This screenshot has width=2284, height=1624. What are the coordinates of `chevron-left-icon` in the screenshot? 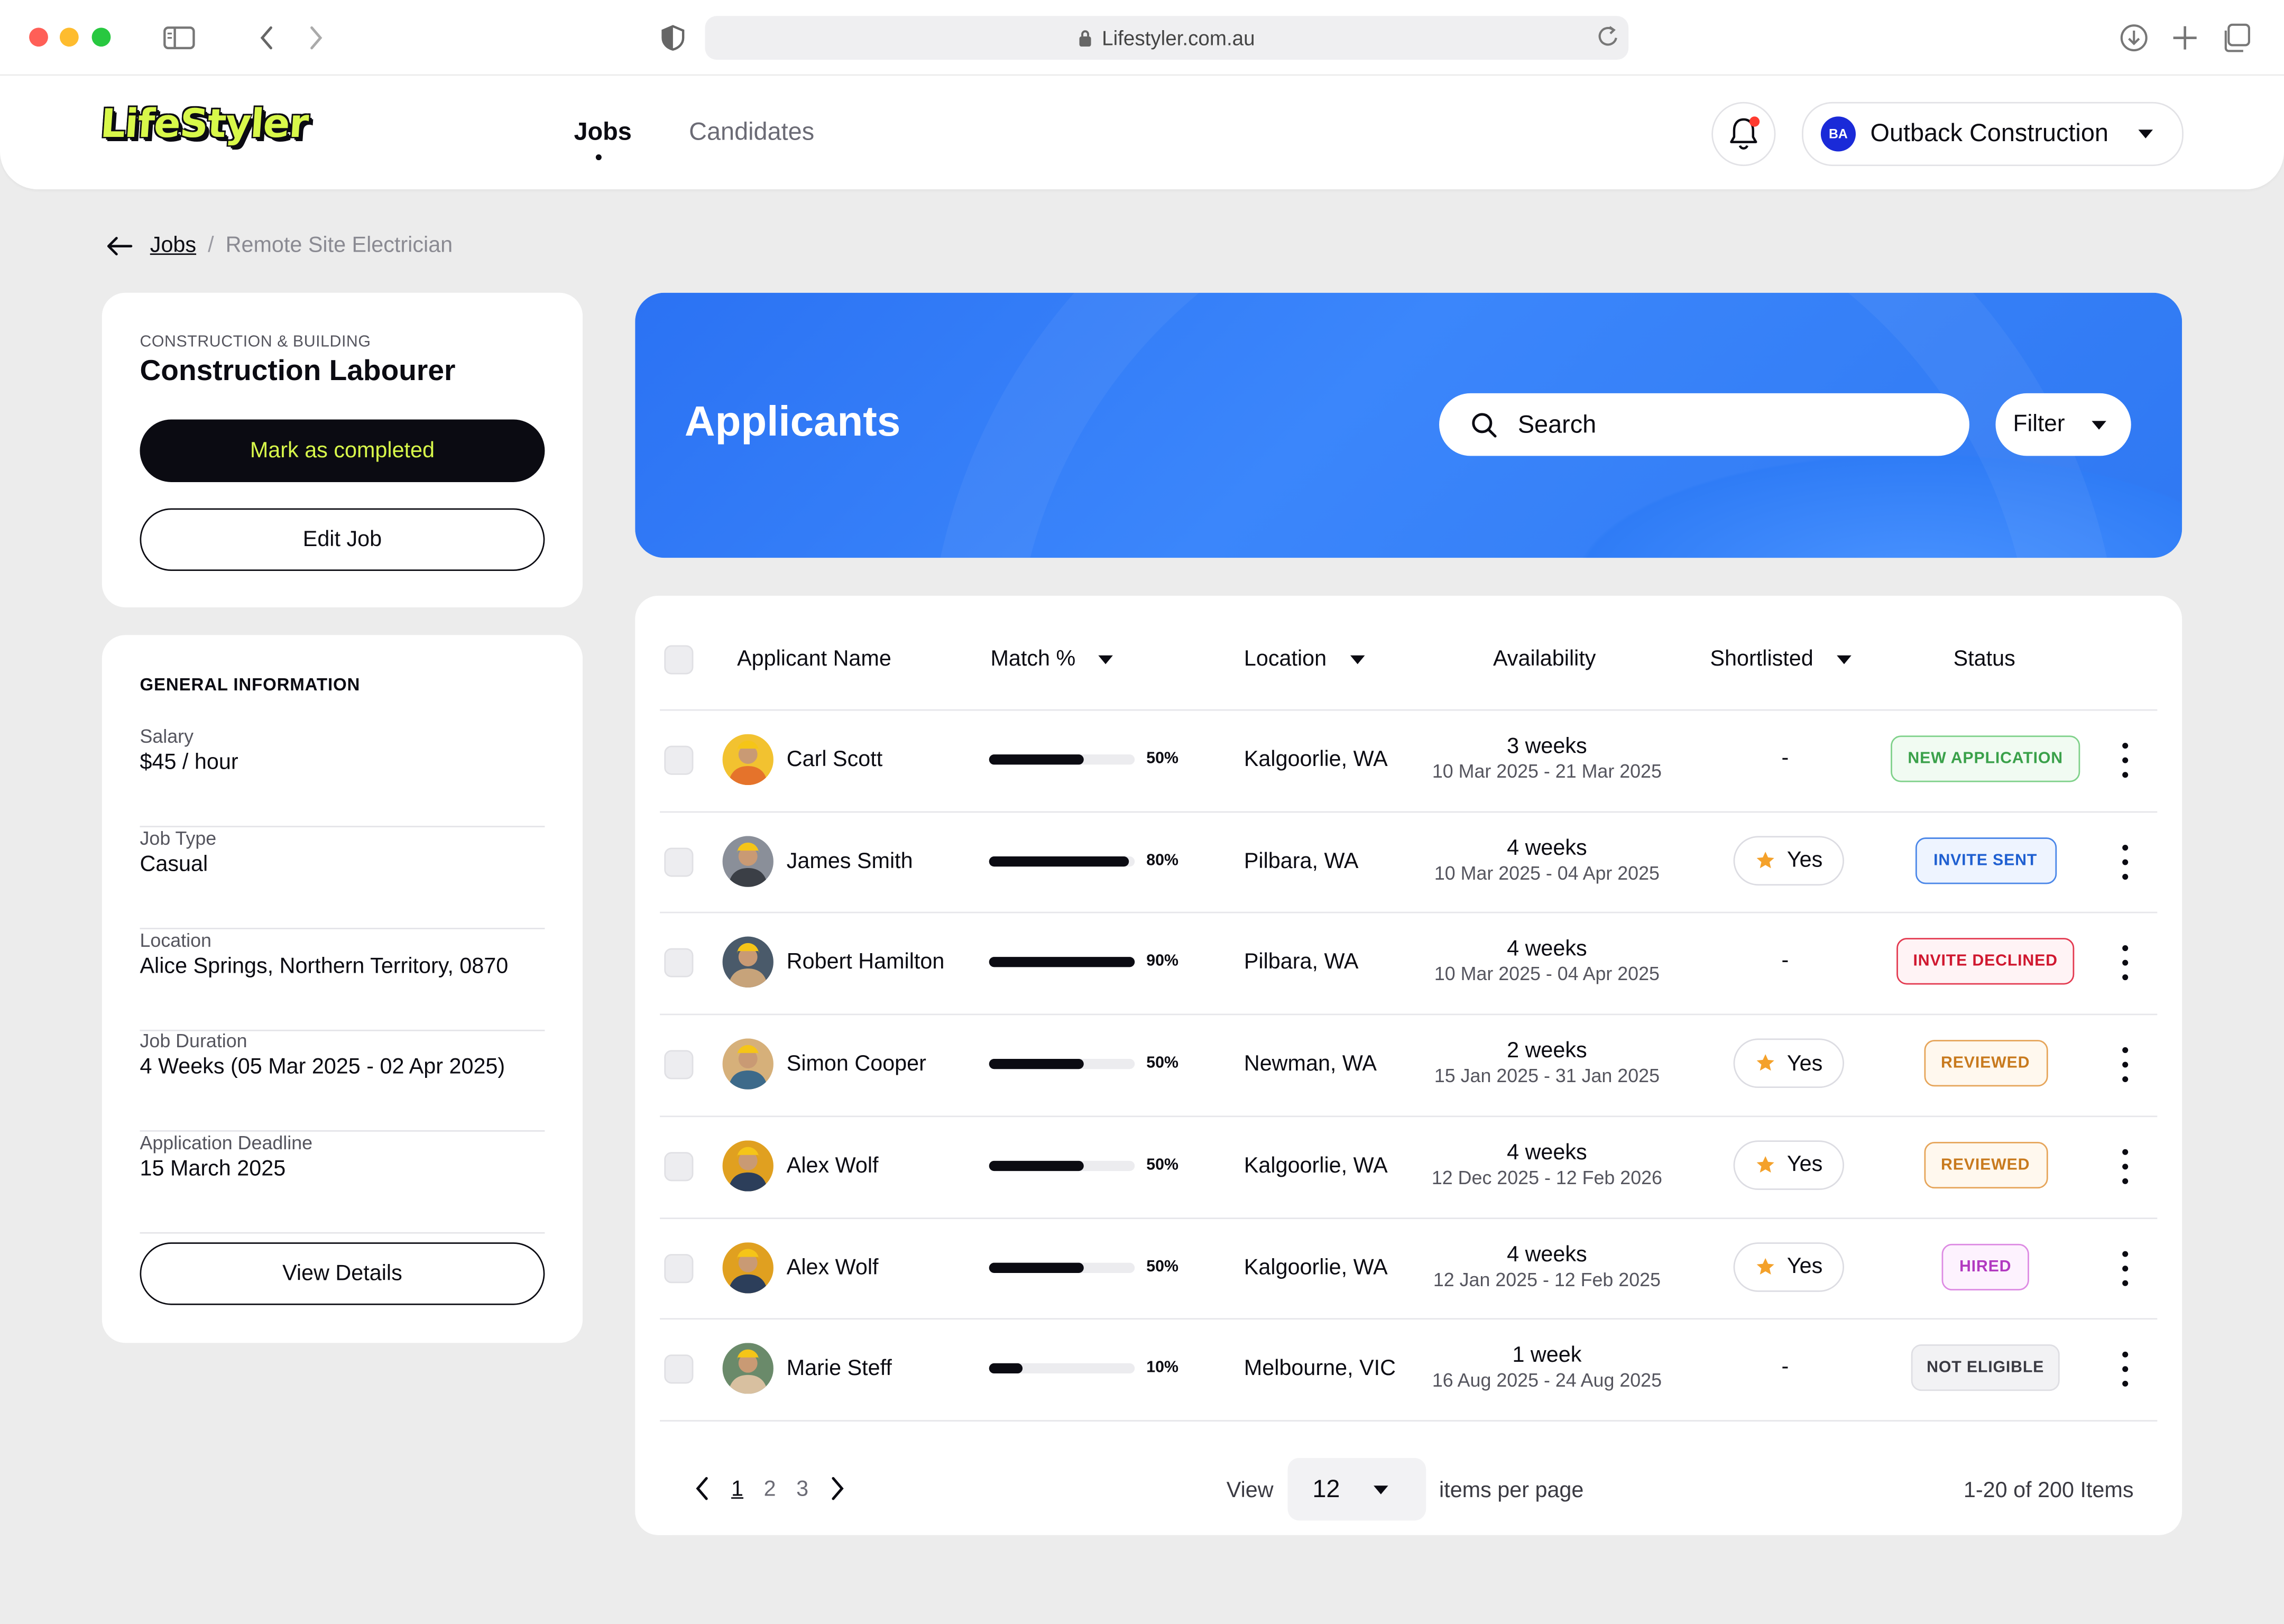 It's located at (702, 1488).